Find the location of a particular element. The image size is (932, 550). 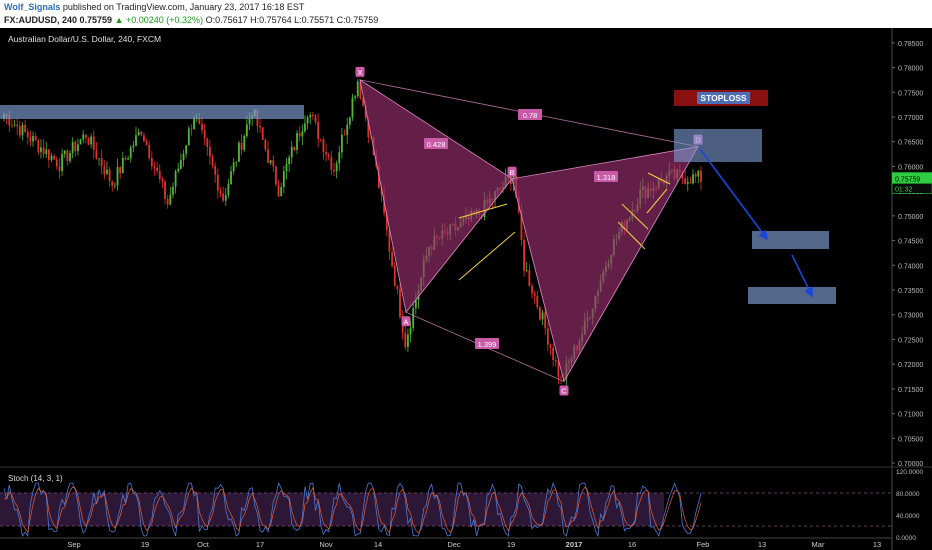

pattern-xab-triangle is located at coordinates (436, 196).